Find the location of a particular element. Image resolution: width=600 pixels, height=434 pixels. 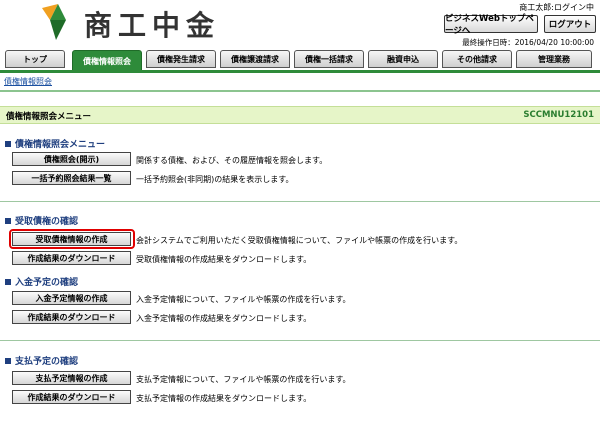

claim-inquiry-button: 債権照会(開示) is located at coordinates (71, 159).